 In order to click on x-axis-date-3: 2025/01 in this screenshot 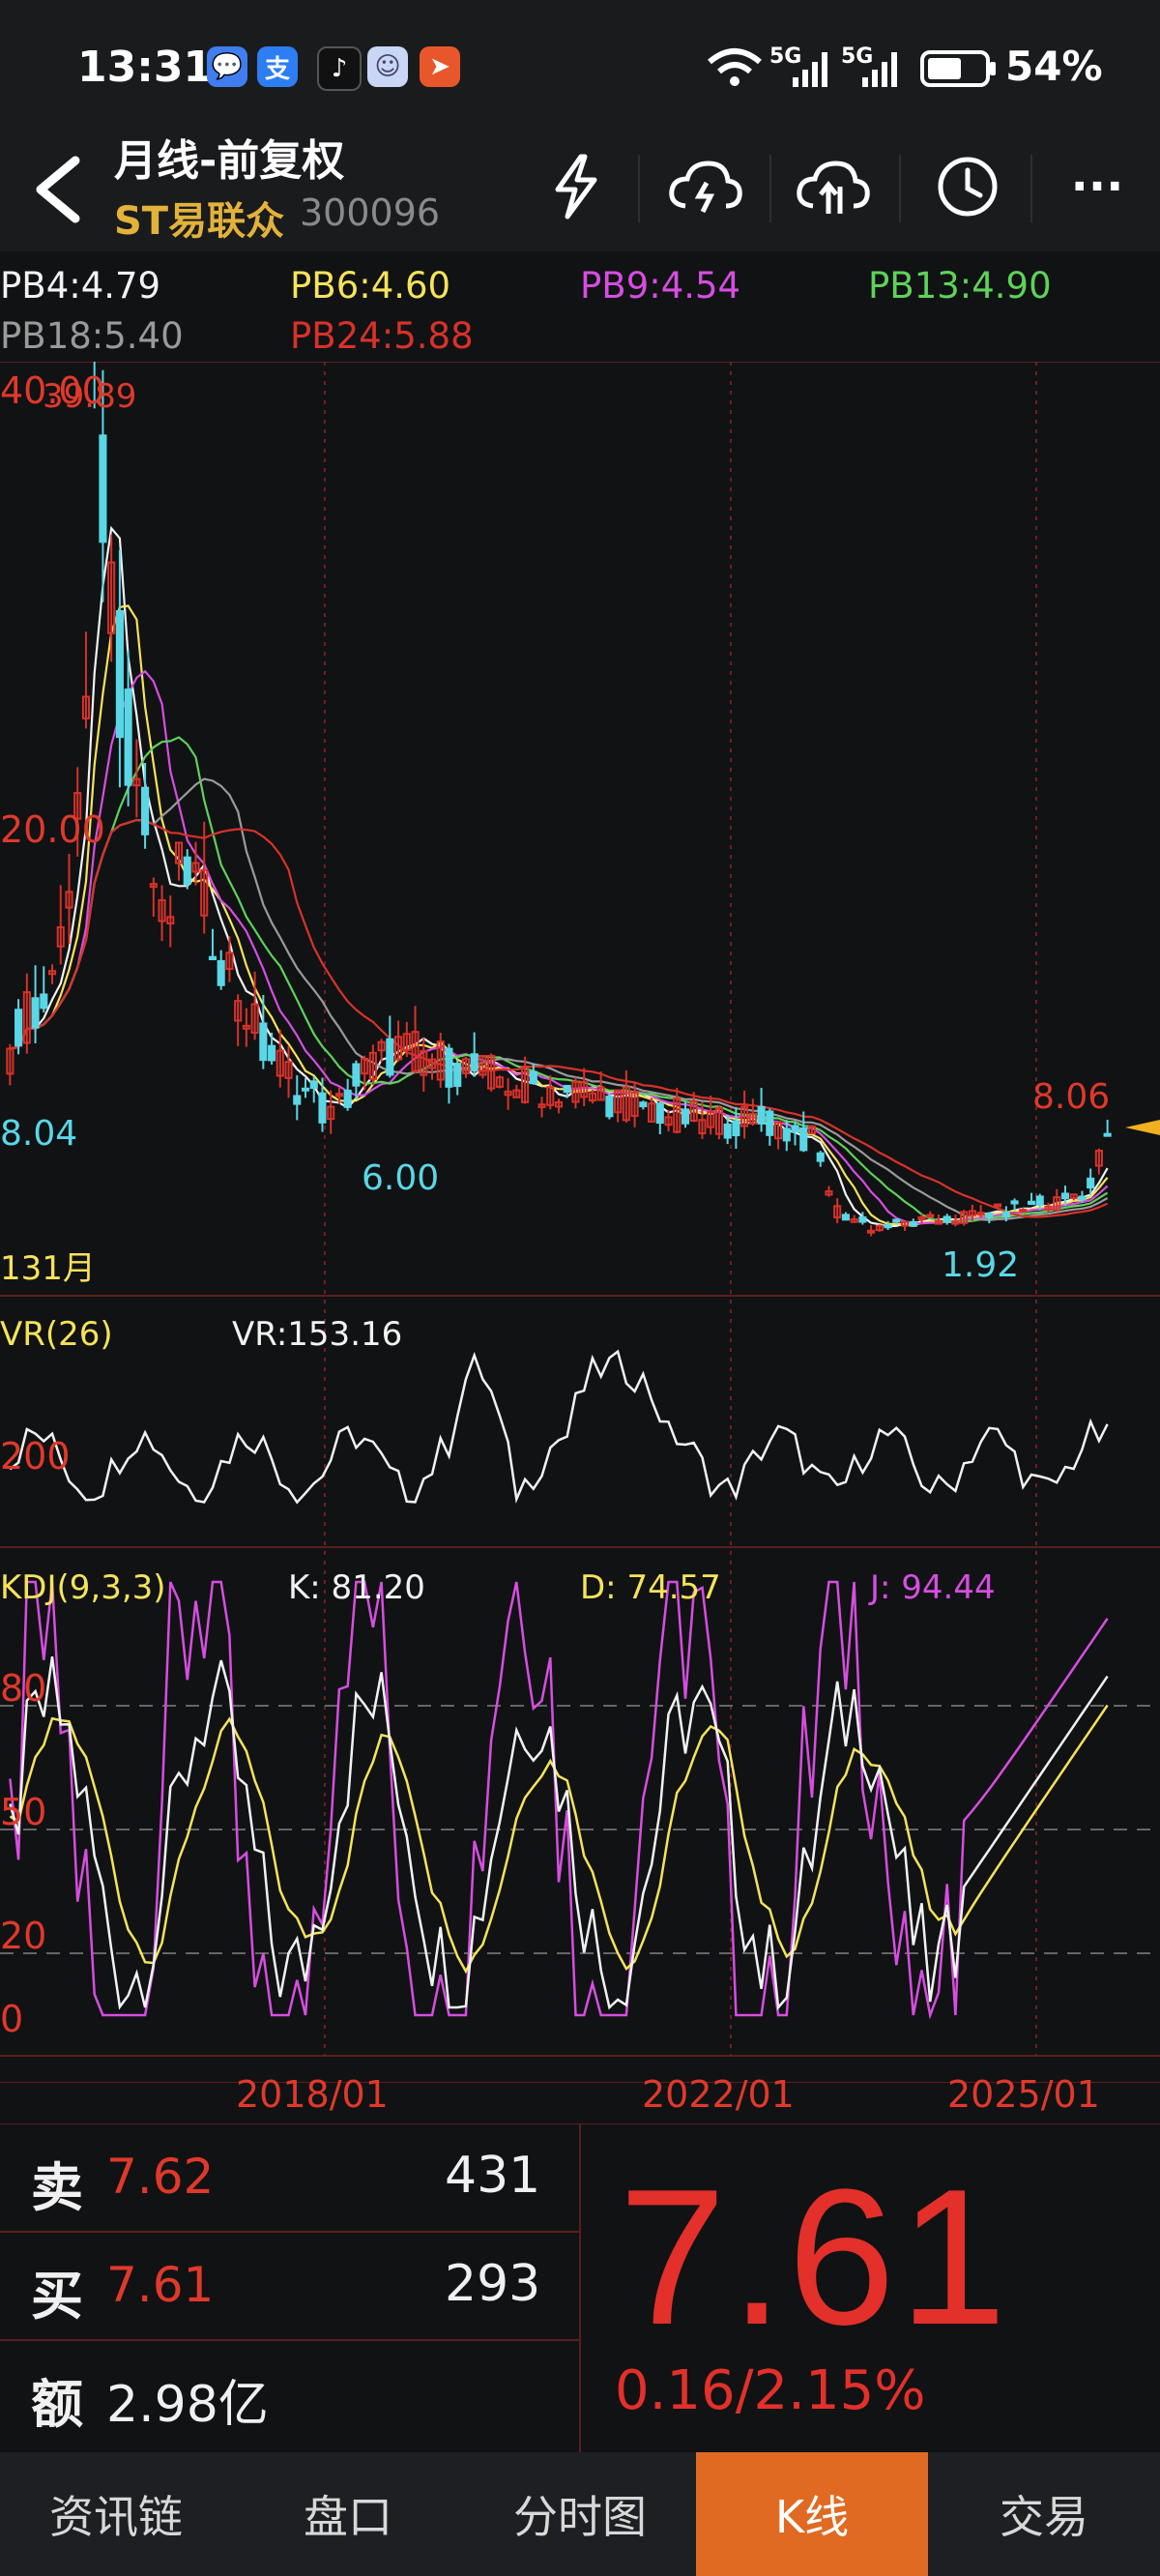, I will do `click(1024, 2094)`.